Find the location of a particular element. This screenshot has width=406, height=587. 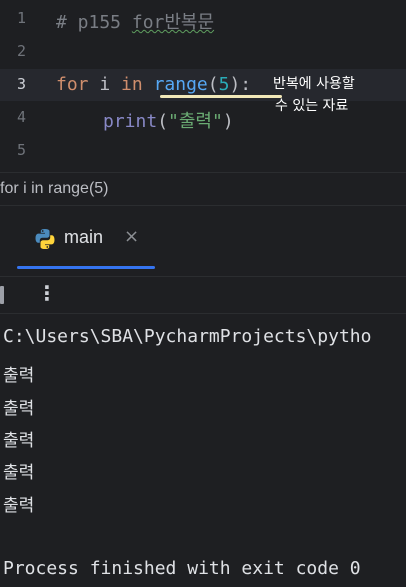

breadcrumb: for i in range(5) is located at coordinates (203, 188).